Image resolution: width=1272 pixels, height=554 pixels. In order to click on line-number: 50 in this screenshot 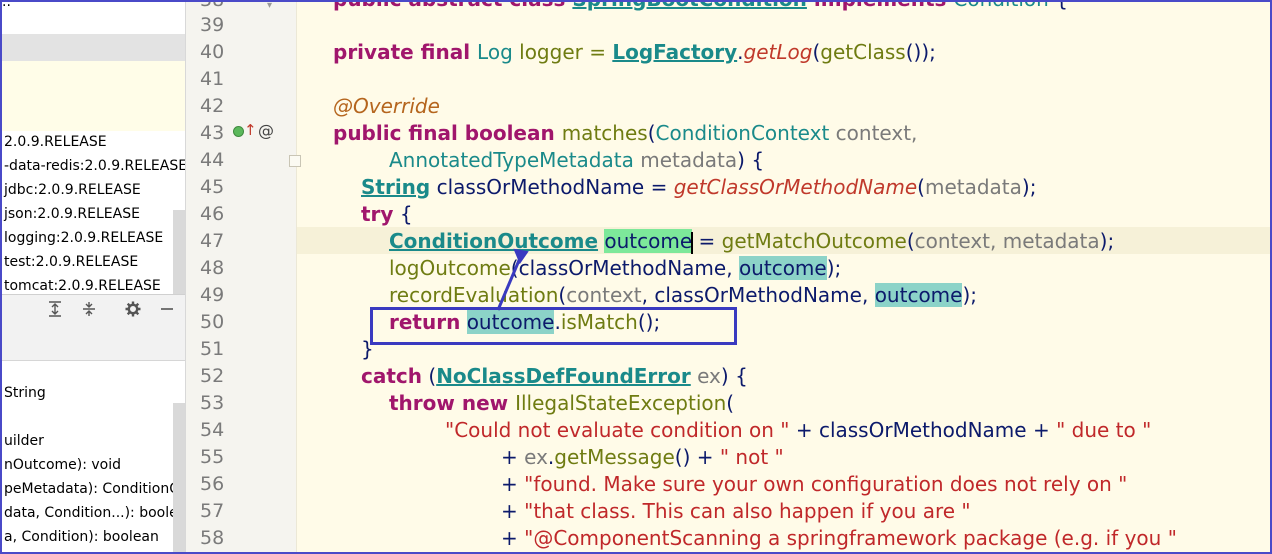, I will do `click(212, 322)`.